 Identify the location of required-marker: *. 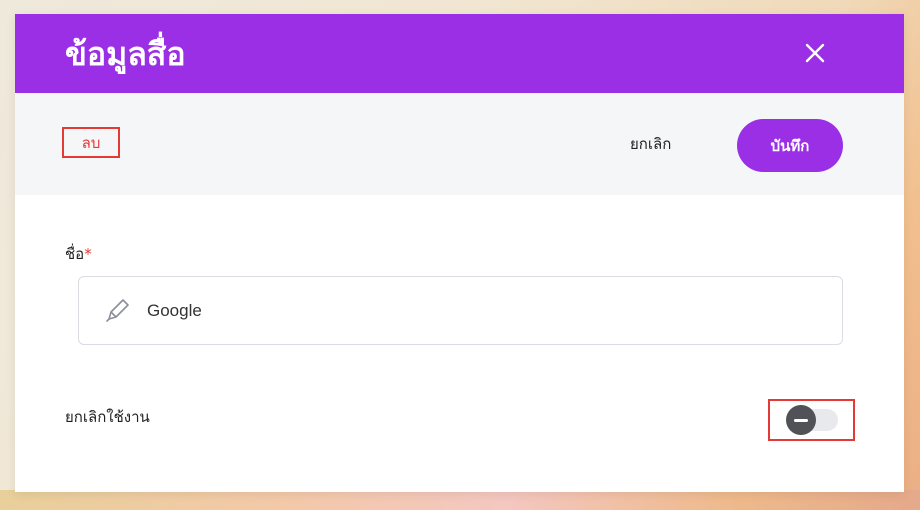
(88, 254).